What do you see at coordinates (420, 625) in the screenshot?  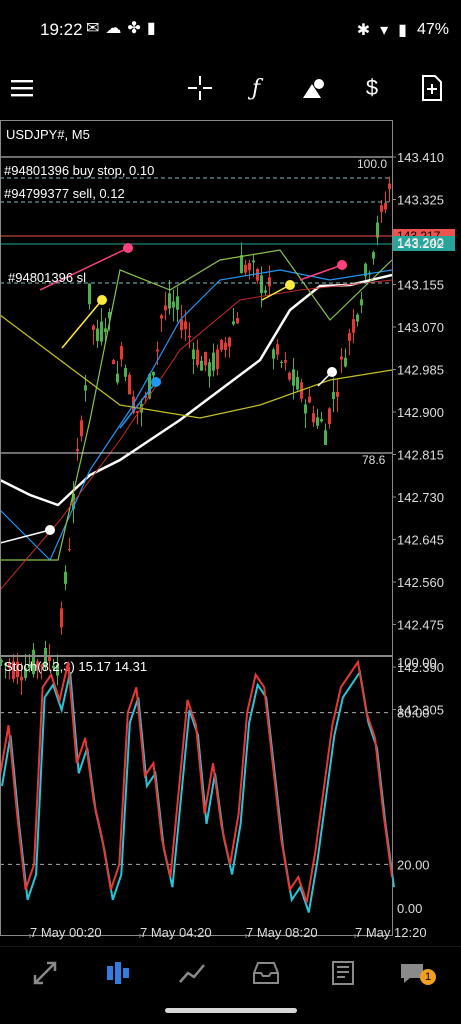 I see `price-tick-label: 142.475` at bounding box center [420, 625].